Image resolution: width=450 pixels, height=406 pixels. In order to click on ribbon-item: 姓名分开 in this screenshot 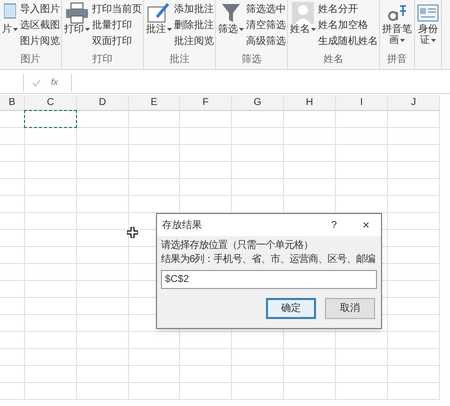, I will do `click(348, 9)`.